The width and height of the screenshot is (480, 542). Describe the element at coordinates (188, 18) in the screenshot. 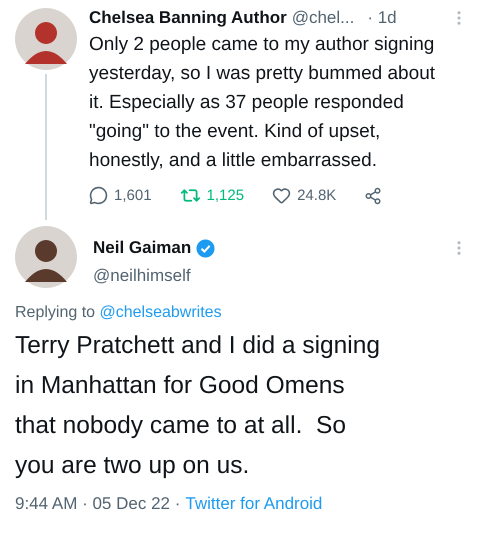

I see `author-name: Chelsea Banning Author` at that location.